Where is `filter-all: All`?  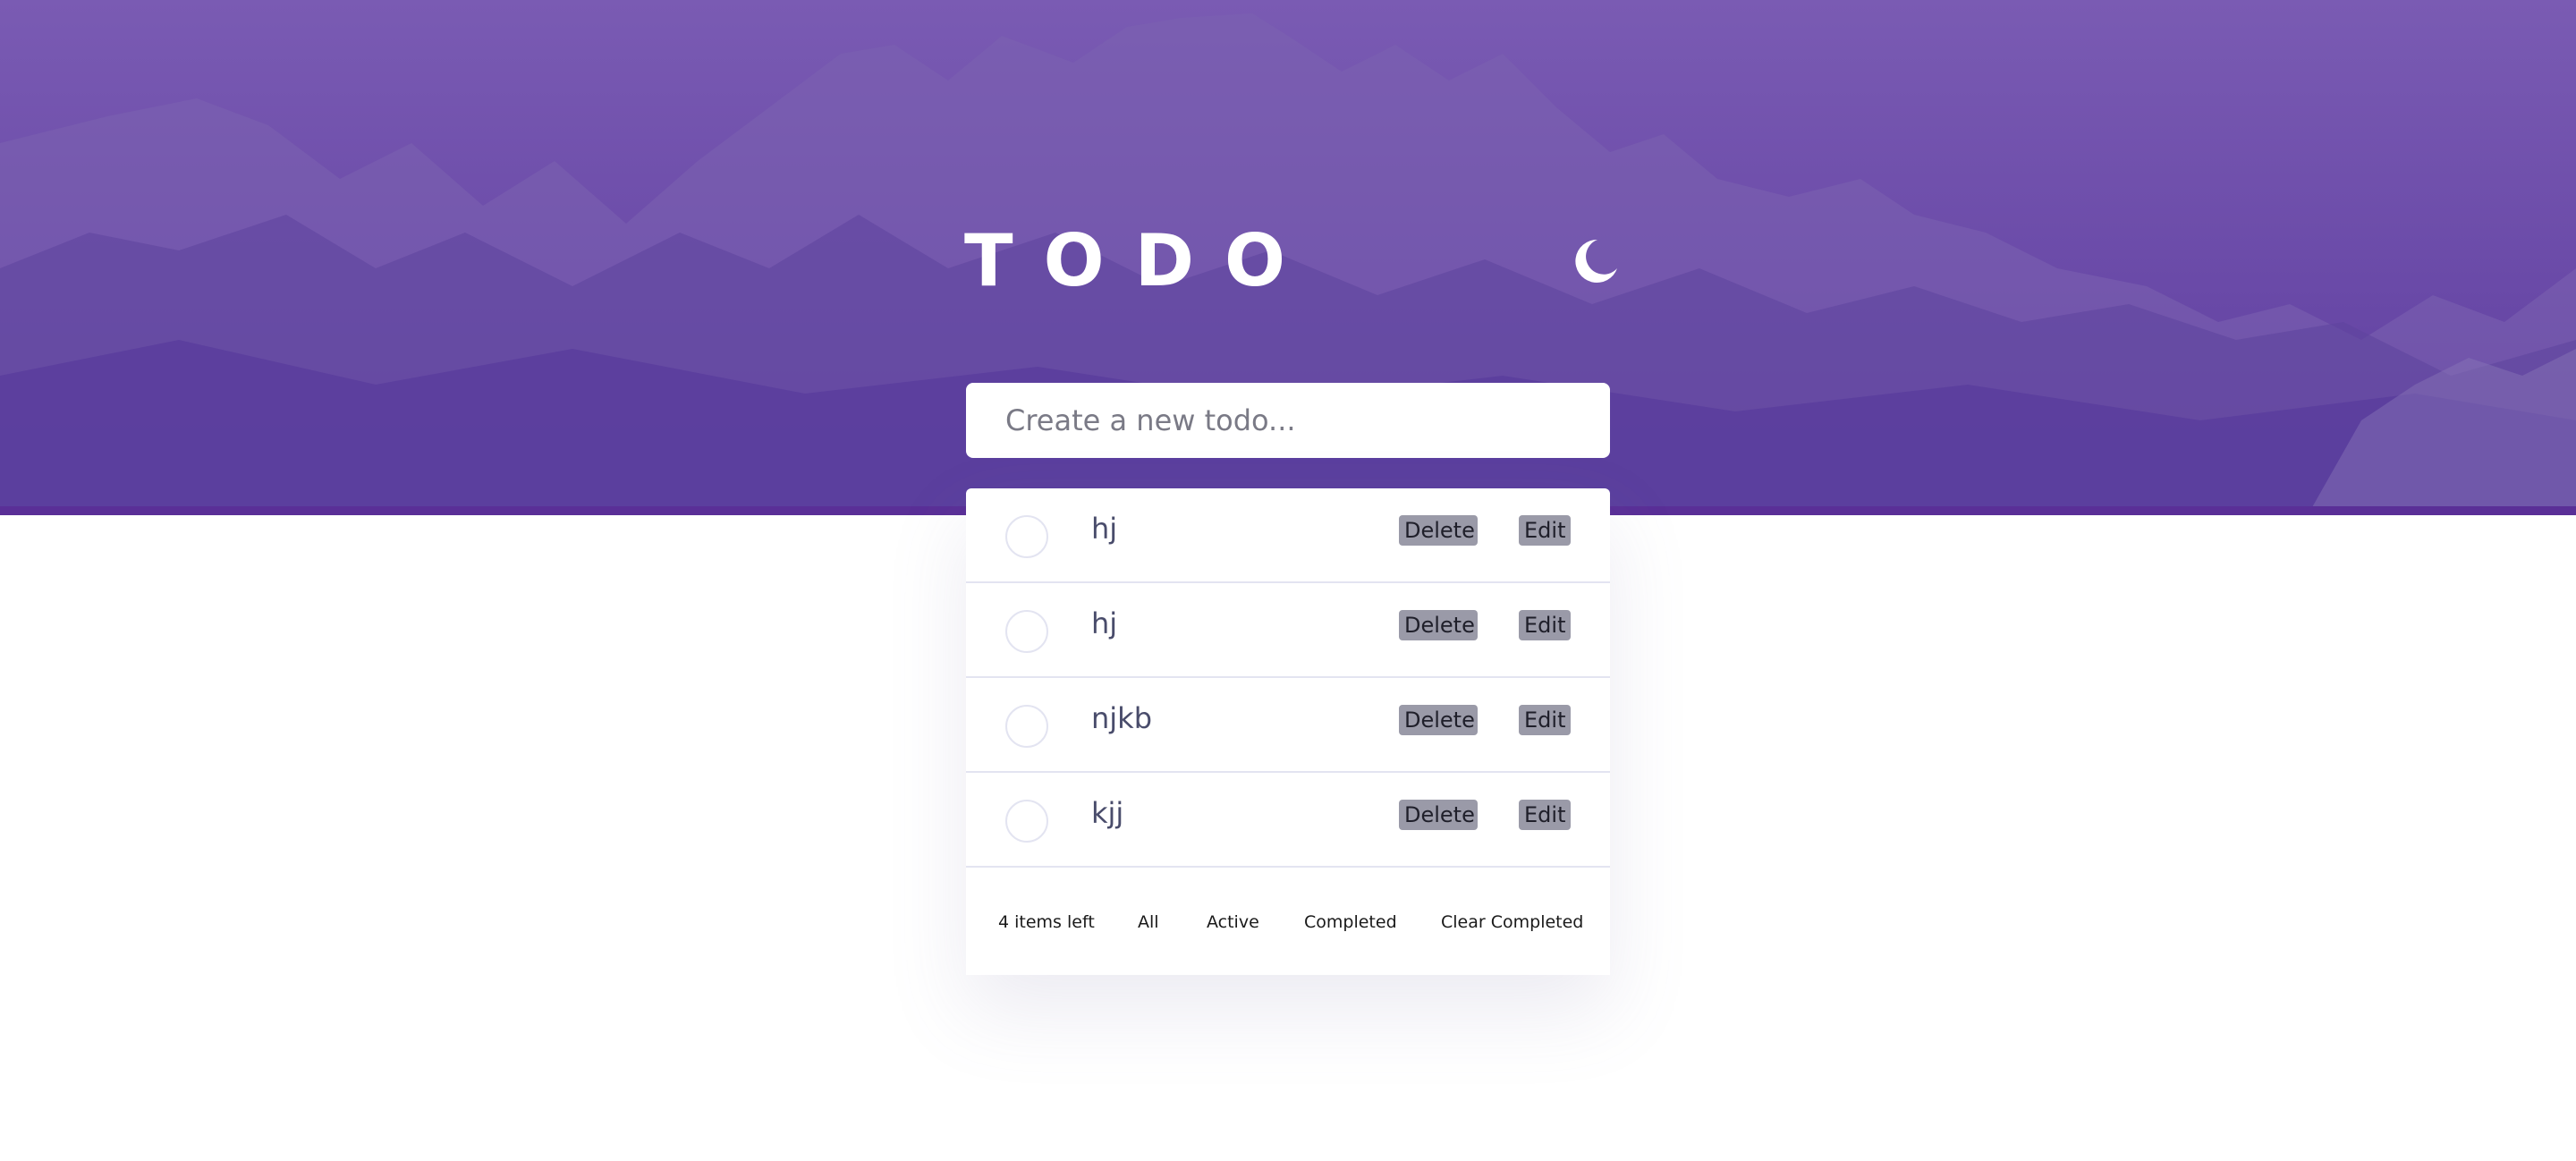
filter-all: All is located at coordinates (1148, 922).